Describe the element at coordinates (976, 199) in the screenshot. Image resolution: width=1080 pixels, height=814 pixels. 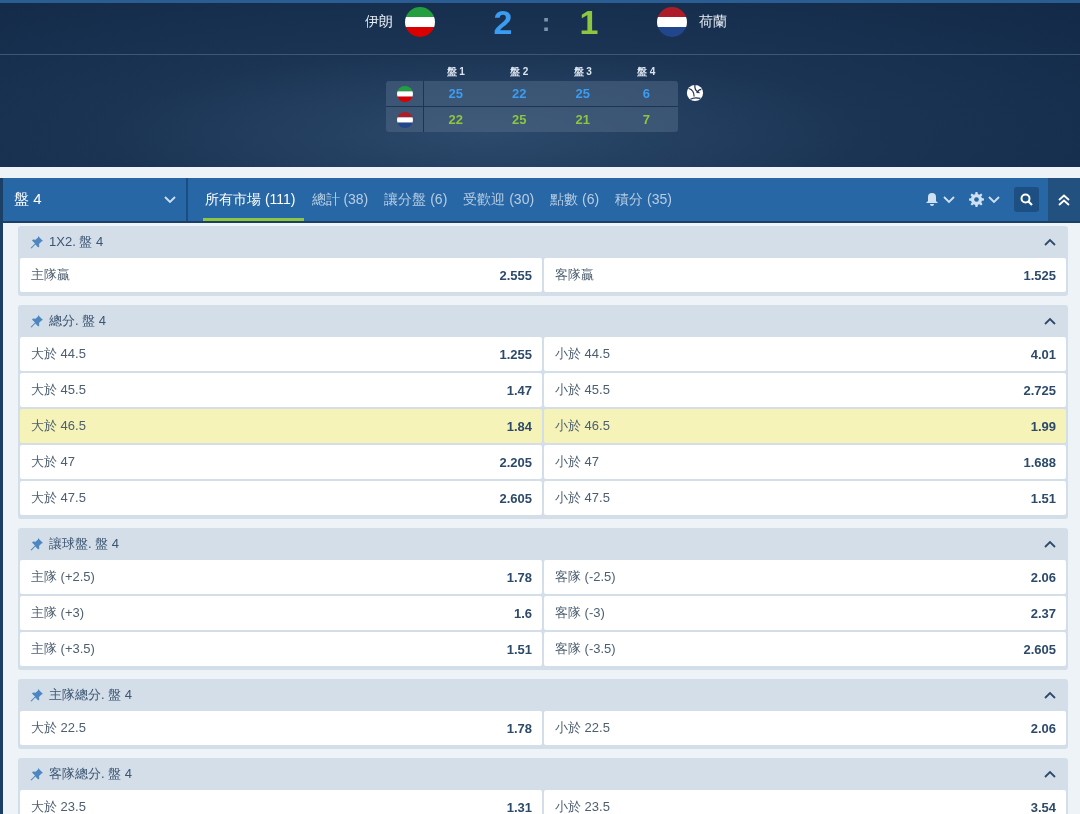
I see `settings-icon` at that location.